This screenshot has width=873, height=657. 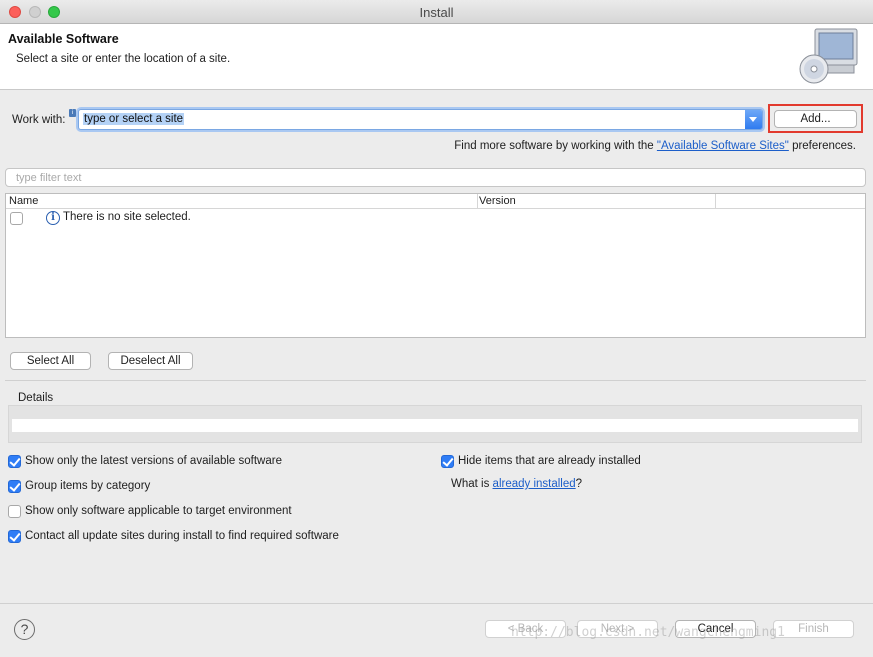 What do you see at coordinates (824, 146) in the screenshot?
I see `find-more-suffix: preferences.` at bounding box center [824, 146].